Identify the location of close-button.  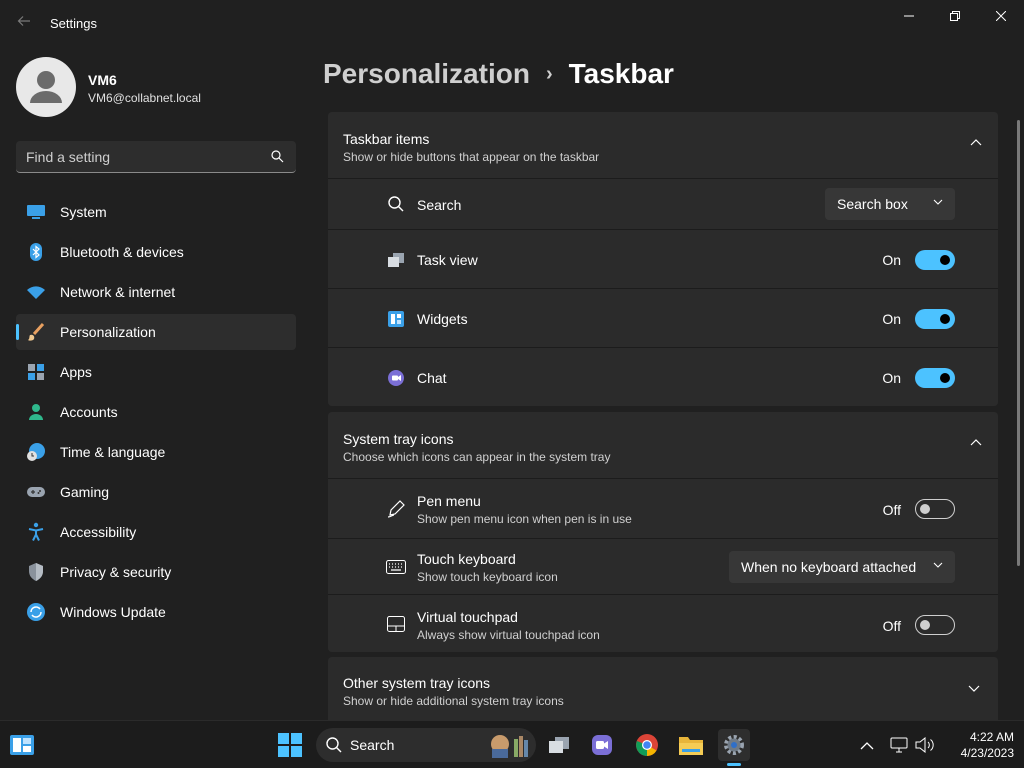
(1001, 16).